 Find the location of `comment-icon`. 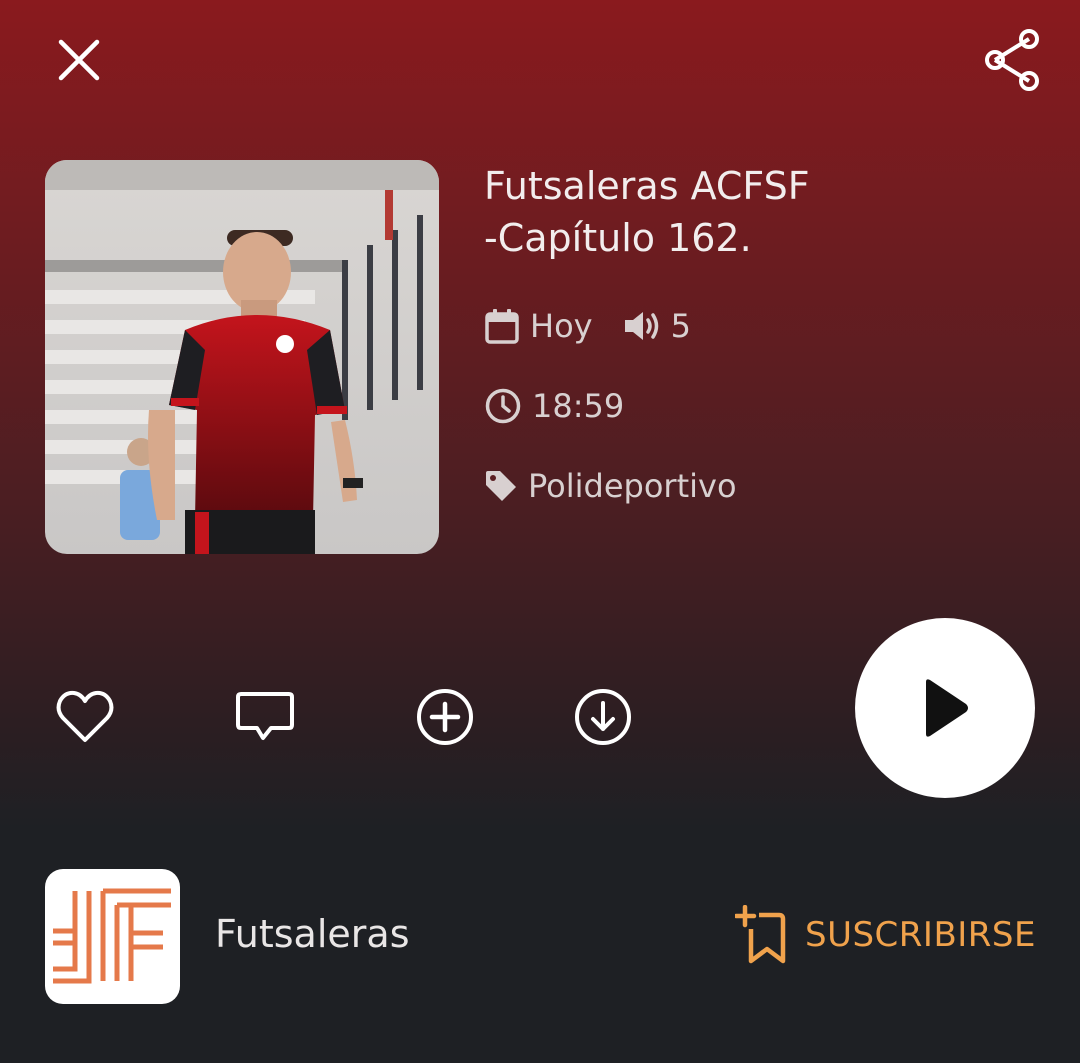

comment-icon is located at coordinates (265, 716).